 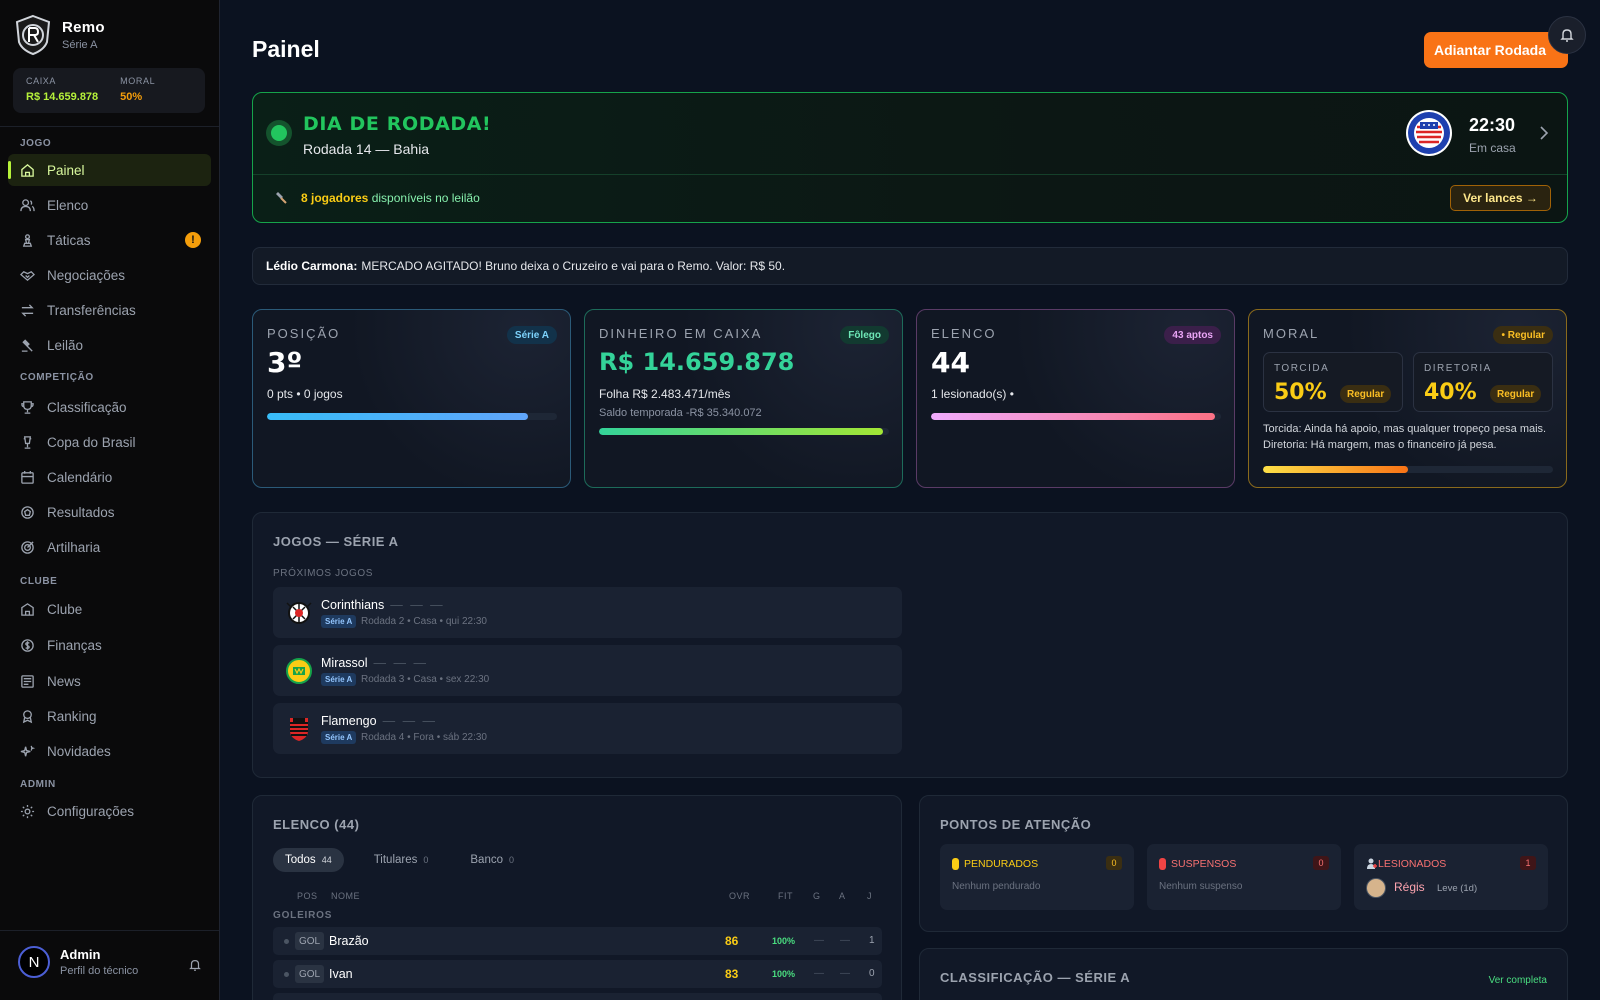 I want to click on sidebar-item-copa: Copa do Brasil, so click(x=109, y=442).